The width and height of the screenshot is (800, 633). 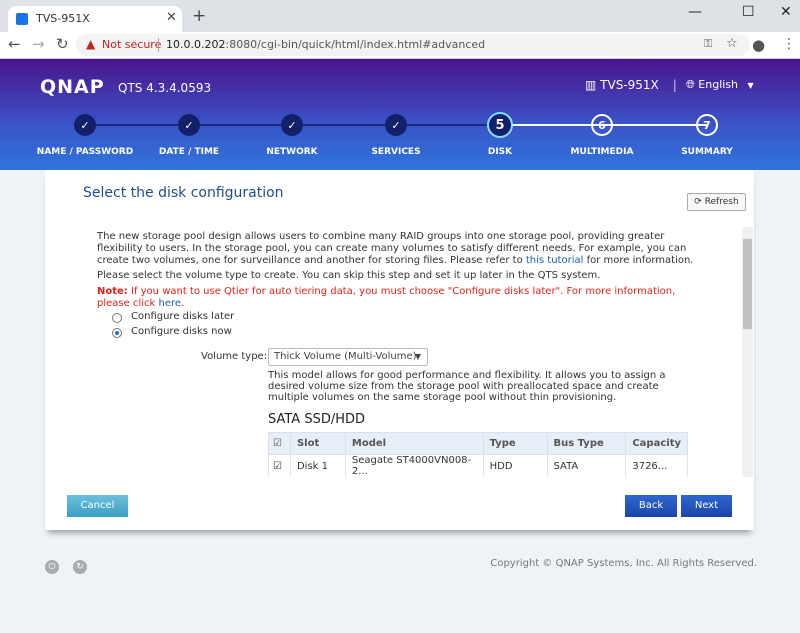 What do you see at coordinates (695, 12) in the screenshot?
I see `minimize-icon: —` at bounding box center [695, 12].